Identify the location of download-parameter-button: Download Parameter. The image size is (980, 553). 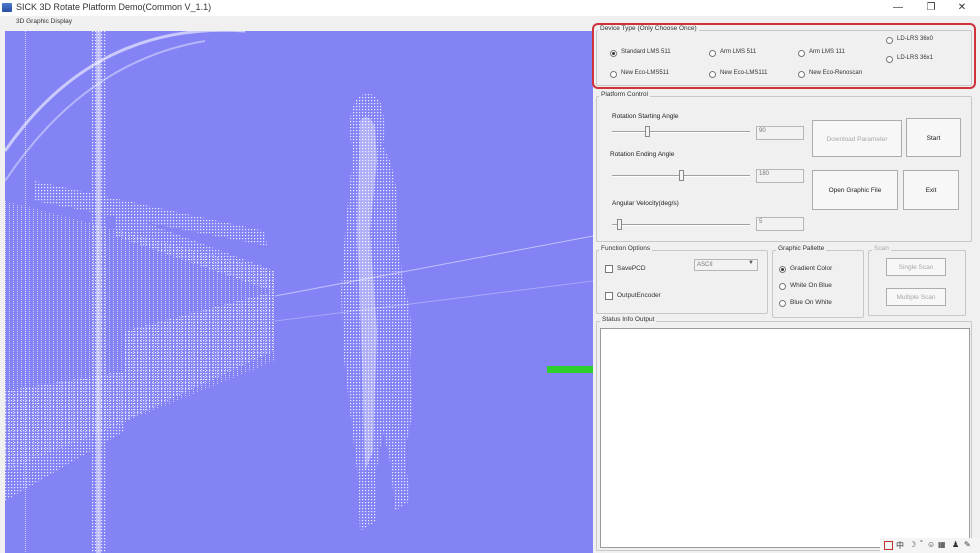
(857, 138).